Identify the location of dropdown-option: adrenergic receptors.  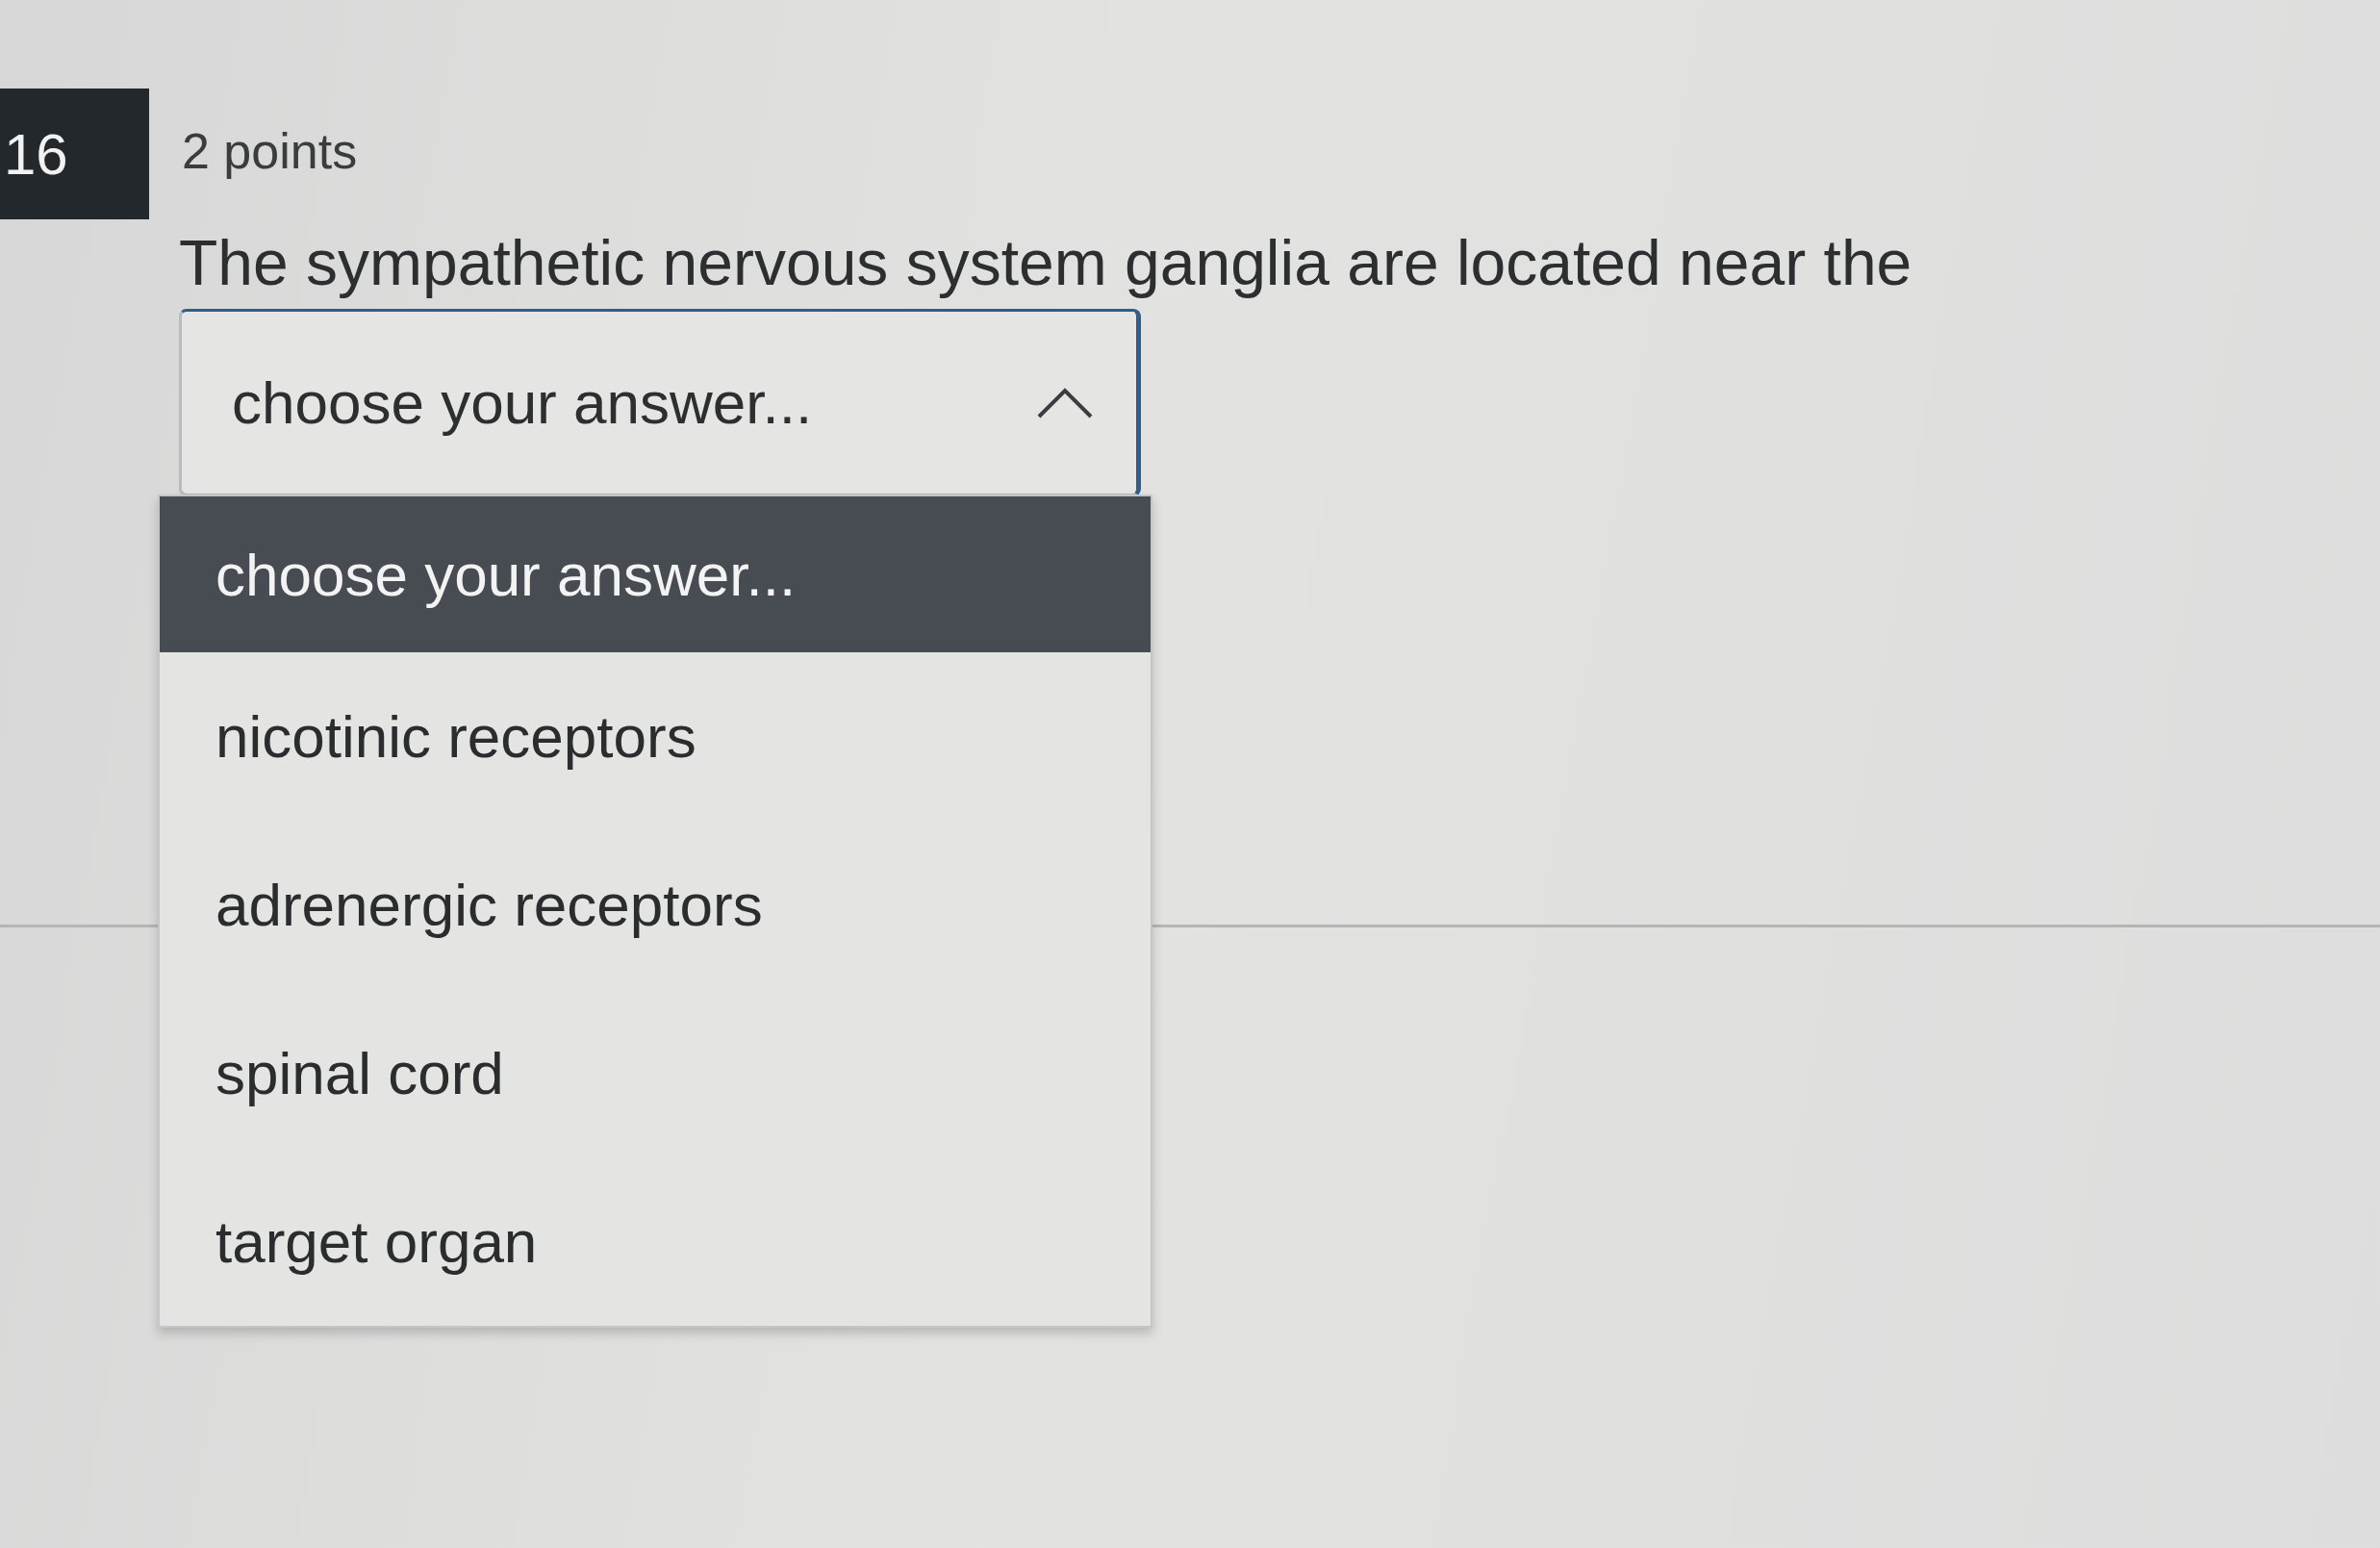
(655, 905).